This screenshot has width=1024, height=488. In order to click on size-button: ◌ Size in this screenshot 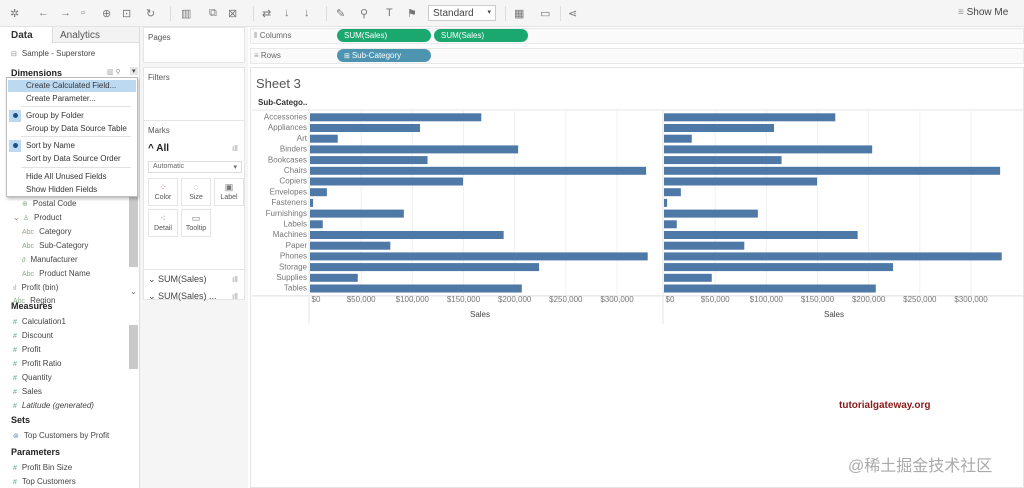, I will do `click(196, 192)`.